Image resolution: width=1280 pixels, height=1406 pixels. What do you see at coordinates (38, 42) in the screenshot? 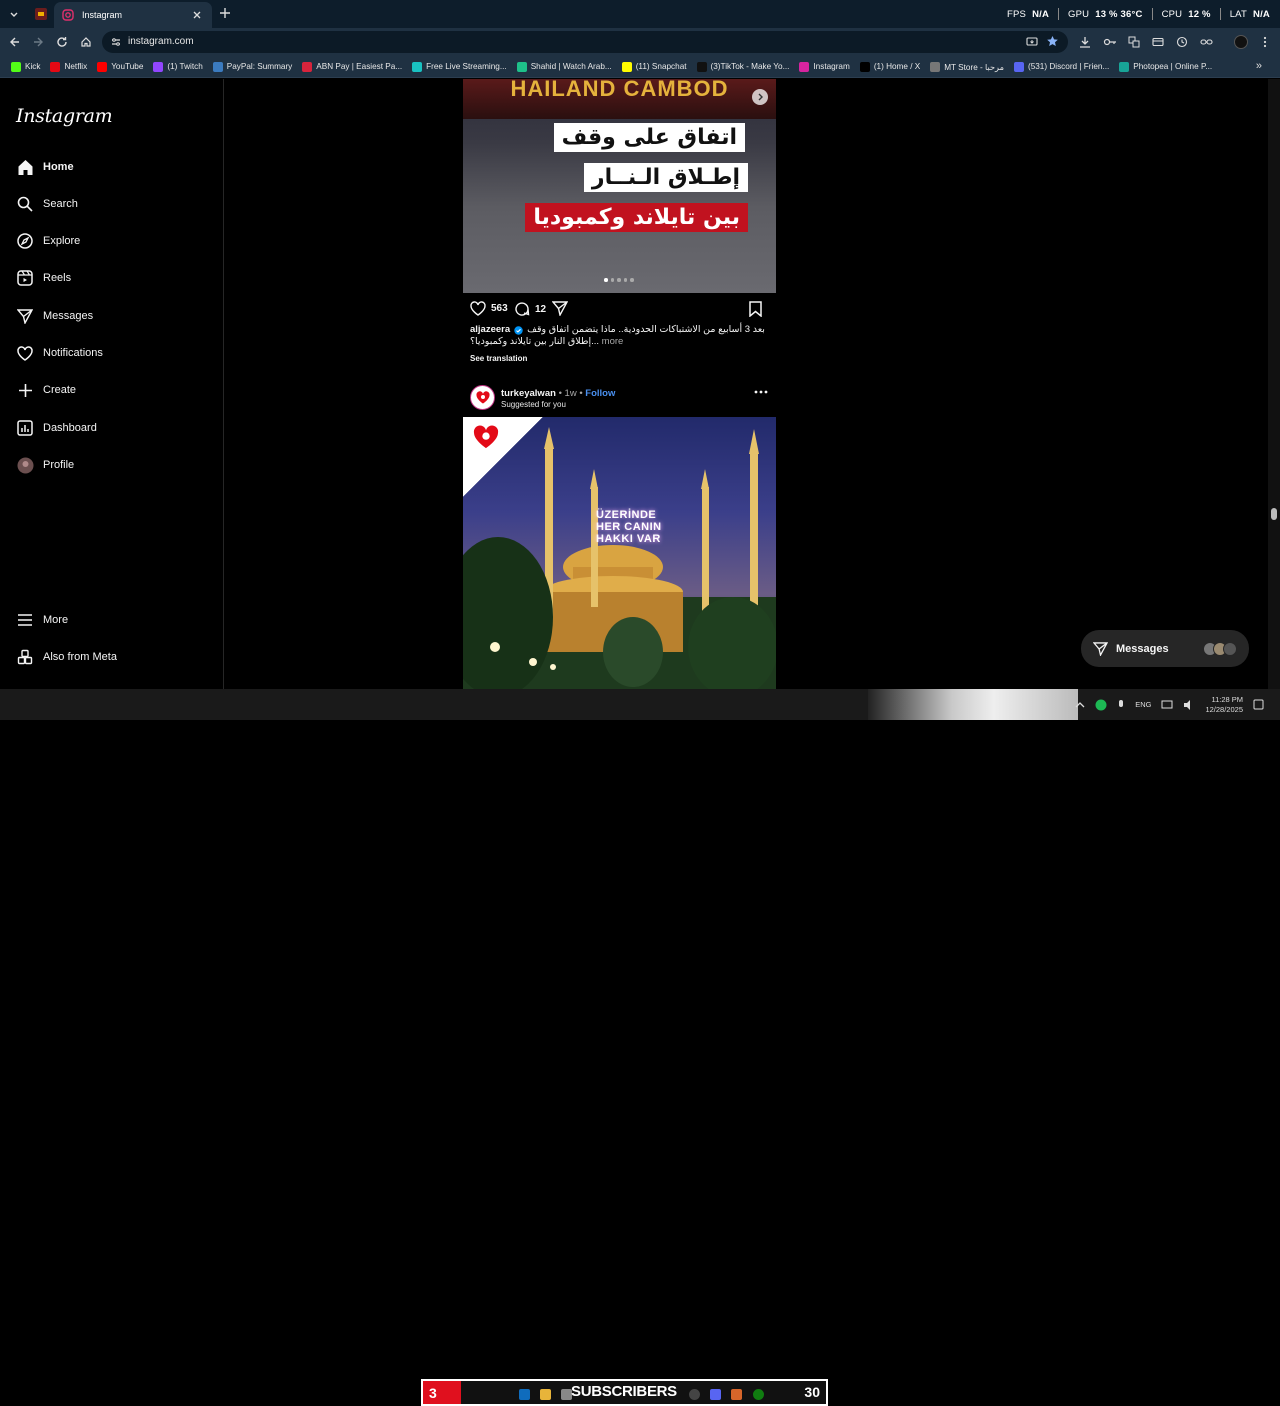
I see `forward-button` at bounding box center [38, 42].